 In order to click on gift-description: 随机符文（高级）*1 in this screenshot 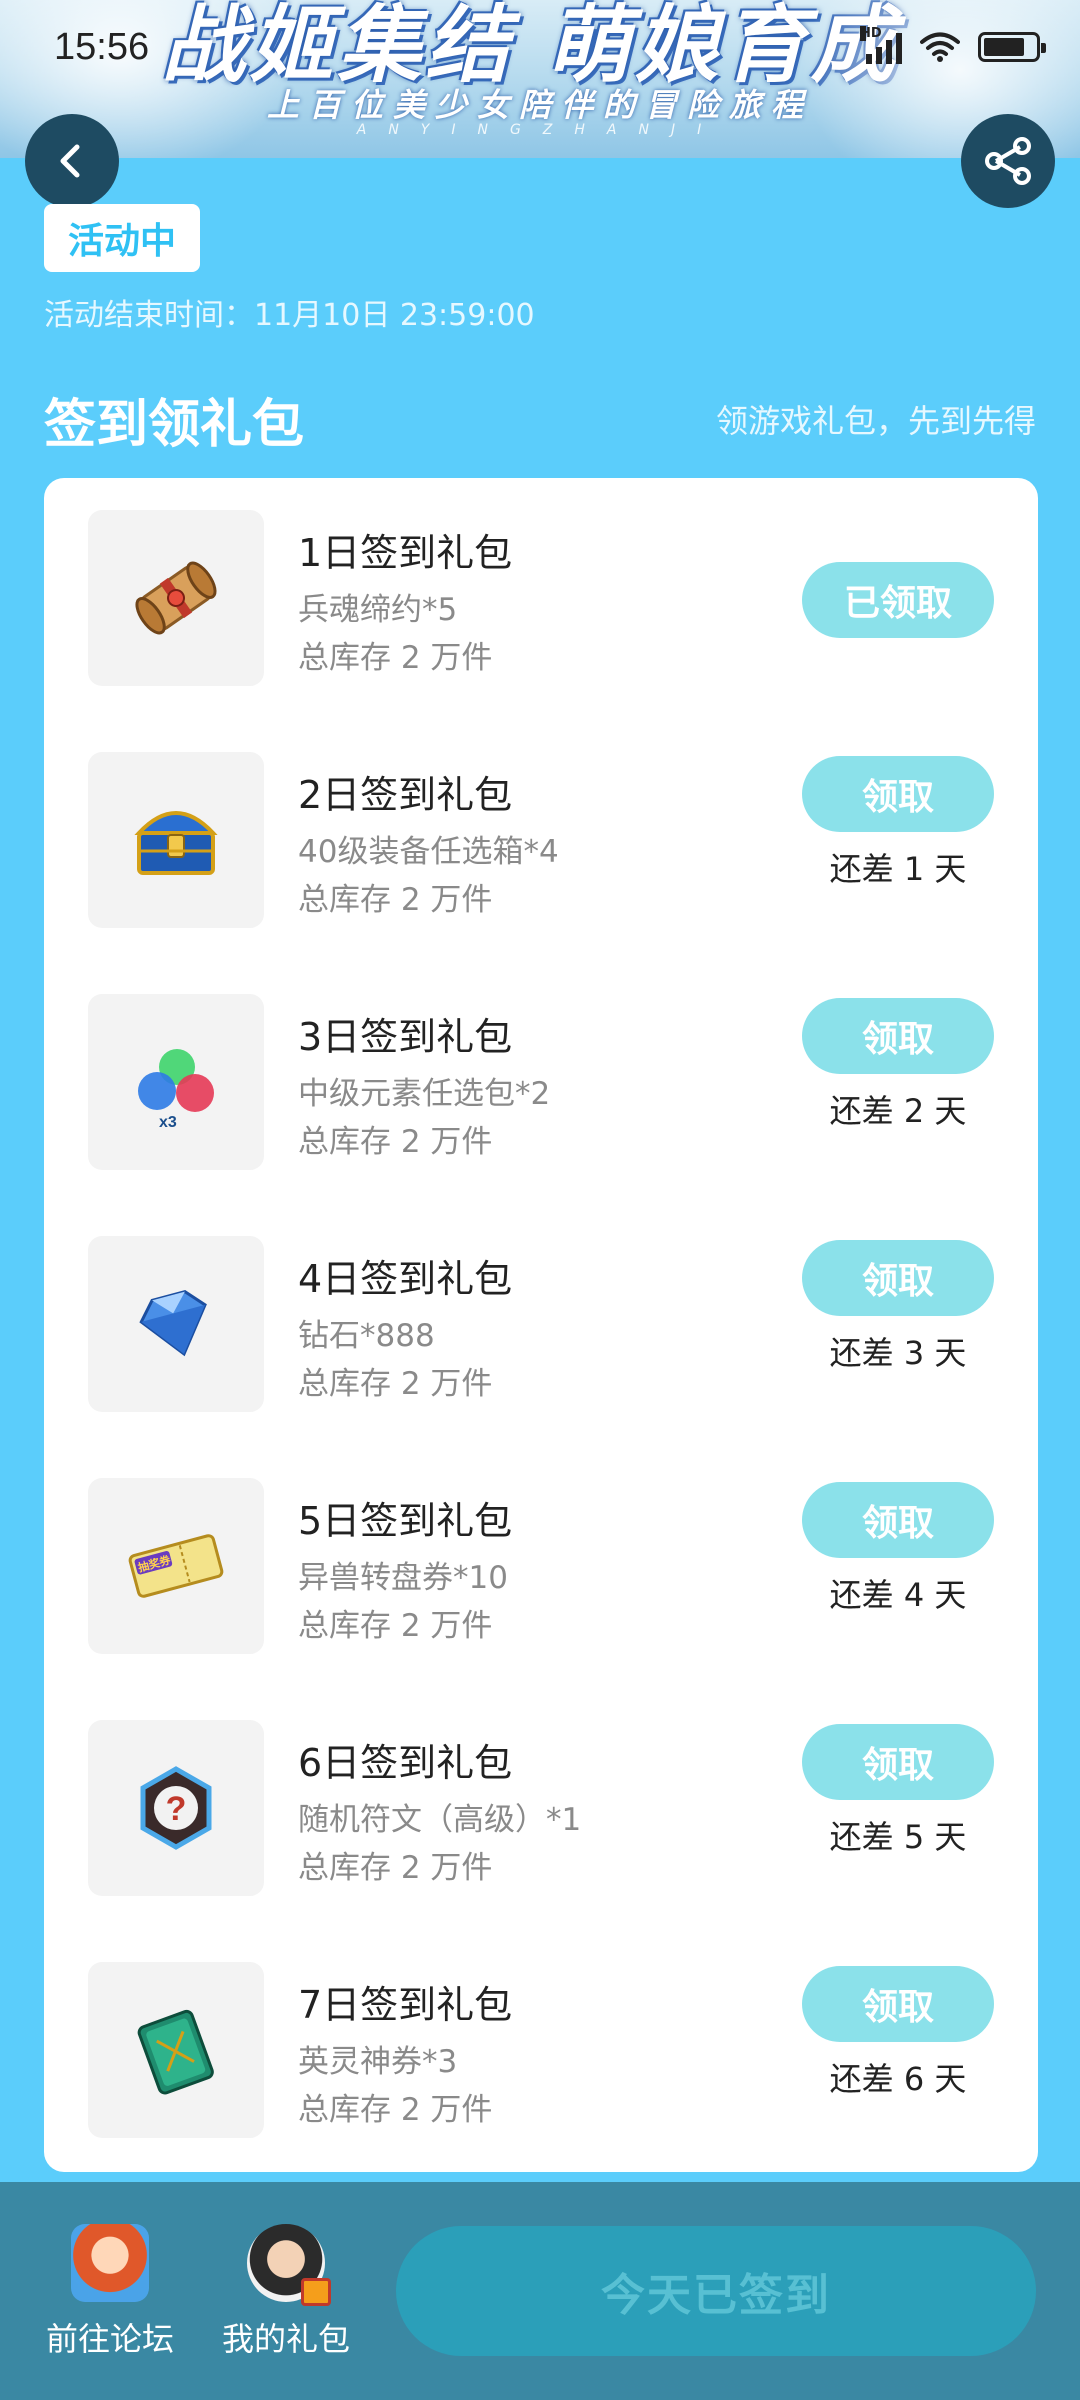, I will do `click(440, 1820)`.